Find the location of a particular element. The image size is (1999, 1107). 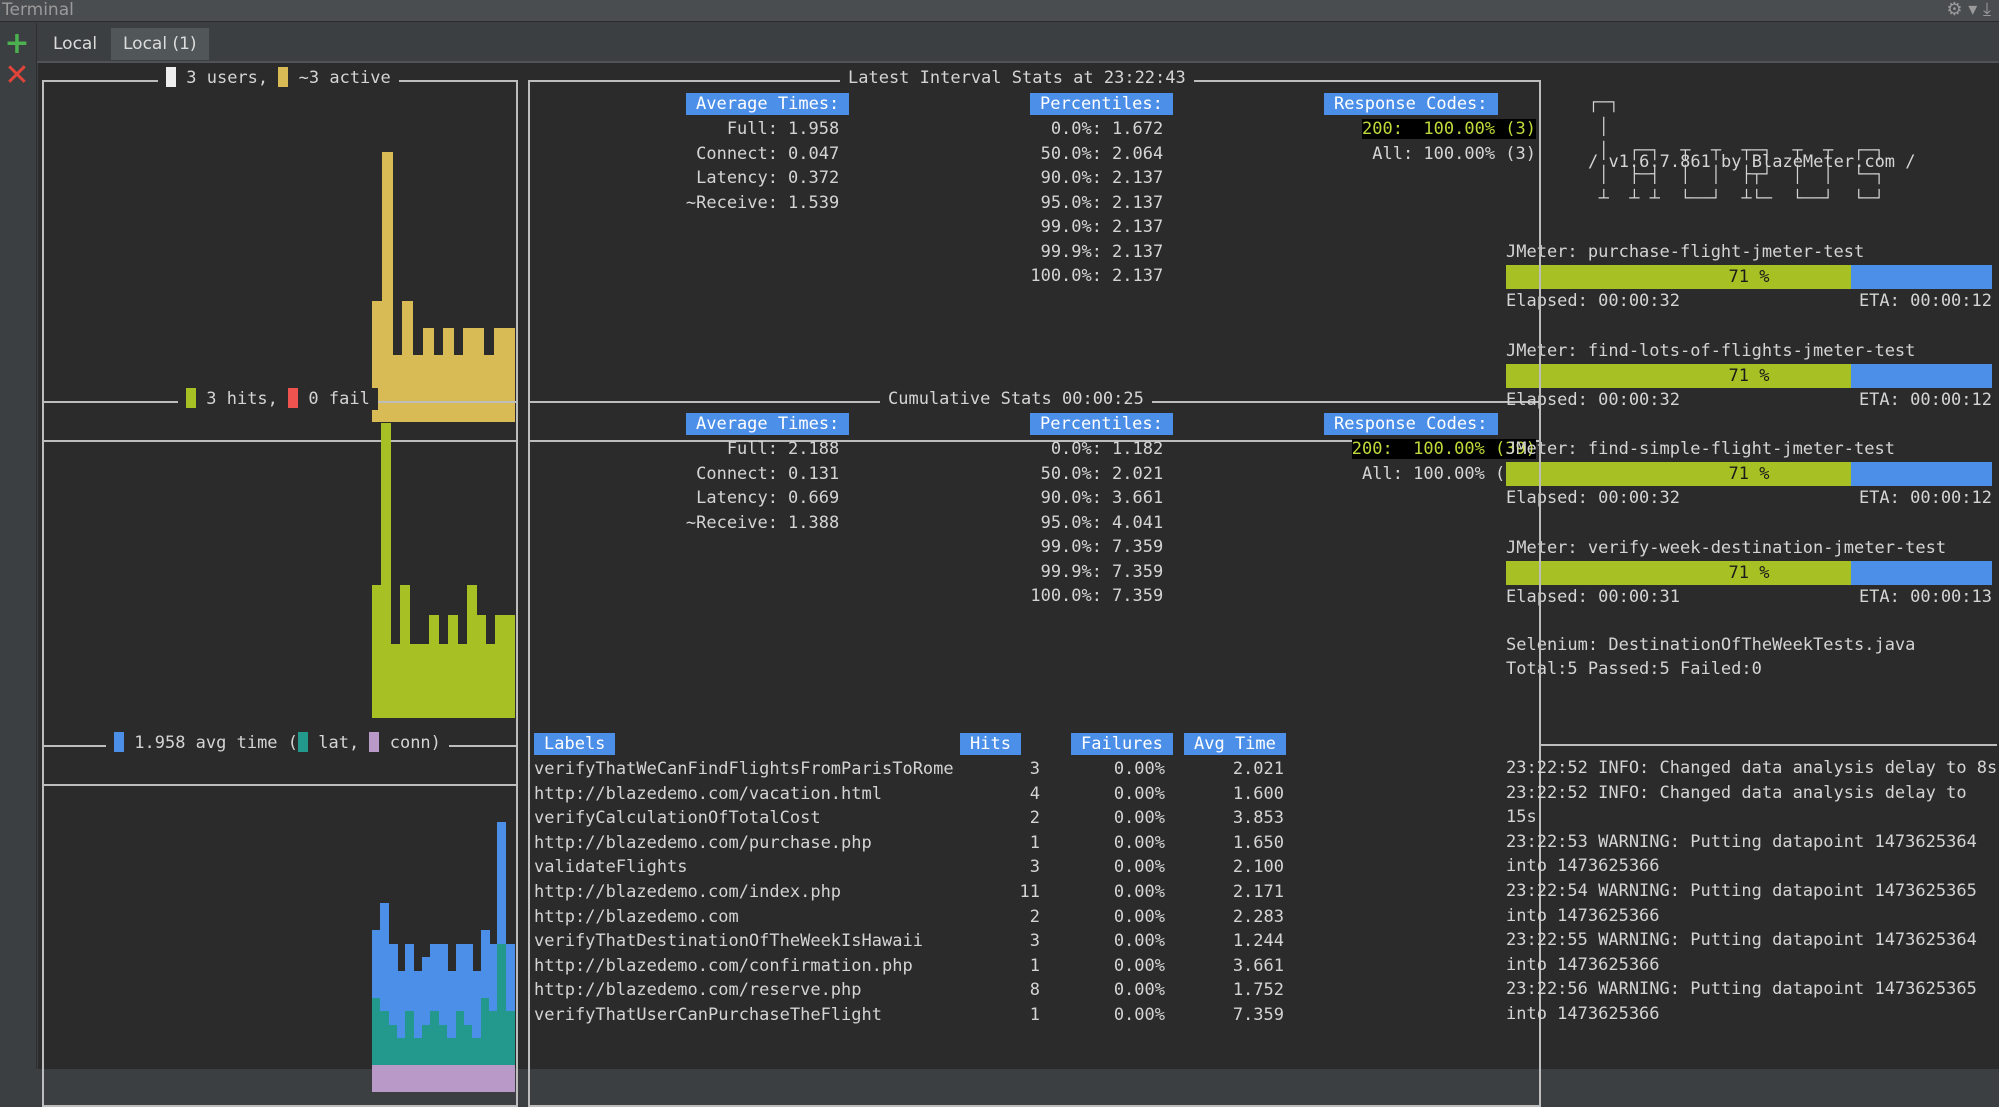

executor-name: JMeter: purchase-flight-jmeter-test is located at coordinates (1685, 252).